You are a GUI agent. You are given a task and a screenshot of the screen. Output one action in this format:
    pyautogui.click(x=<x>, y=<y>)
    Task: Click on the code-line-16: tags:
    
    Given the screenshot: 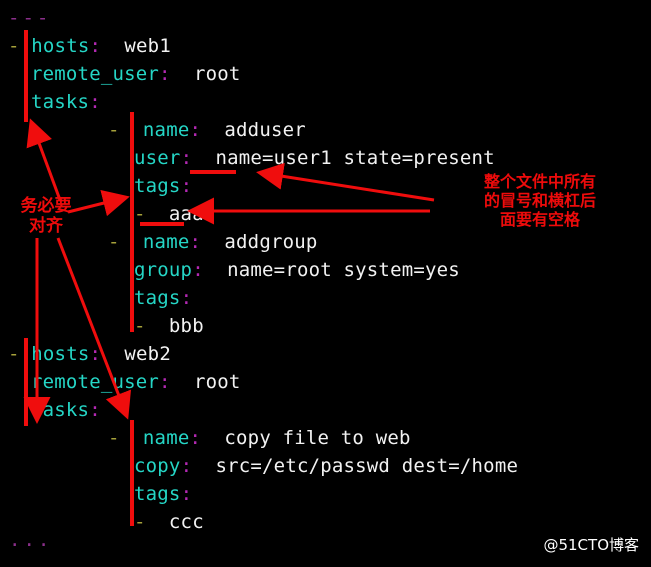 What is the action you would take?
    pyautogui.click(x=163, y=494)
    